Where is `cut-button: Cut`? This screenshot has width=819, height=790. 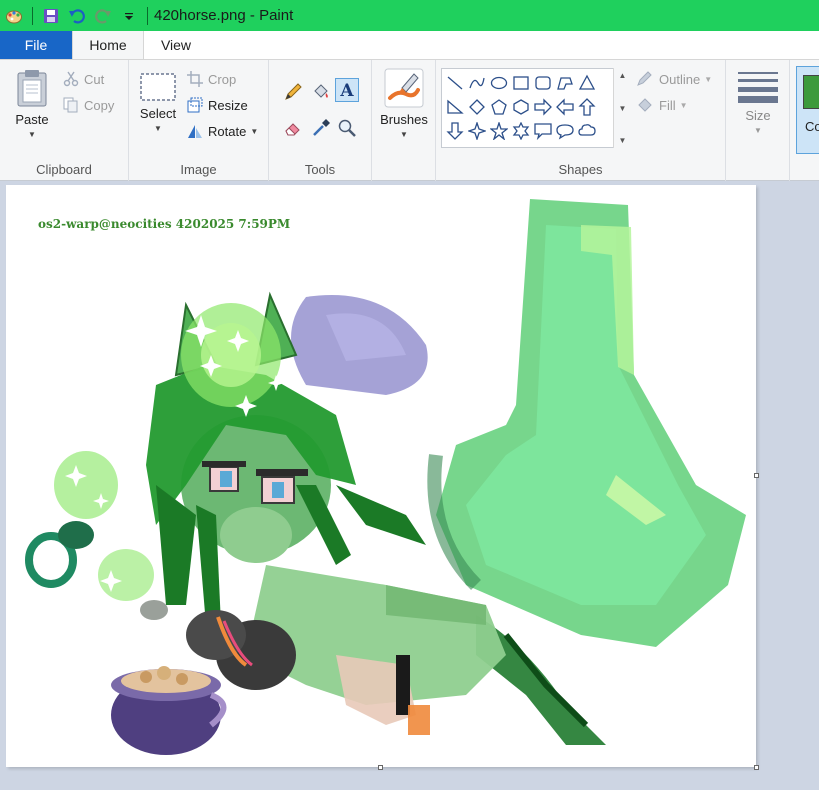
cut-button: Cut is located at coordinates (83, 79).